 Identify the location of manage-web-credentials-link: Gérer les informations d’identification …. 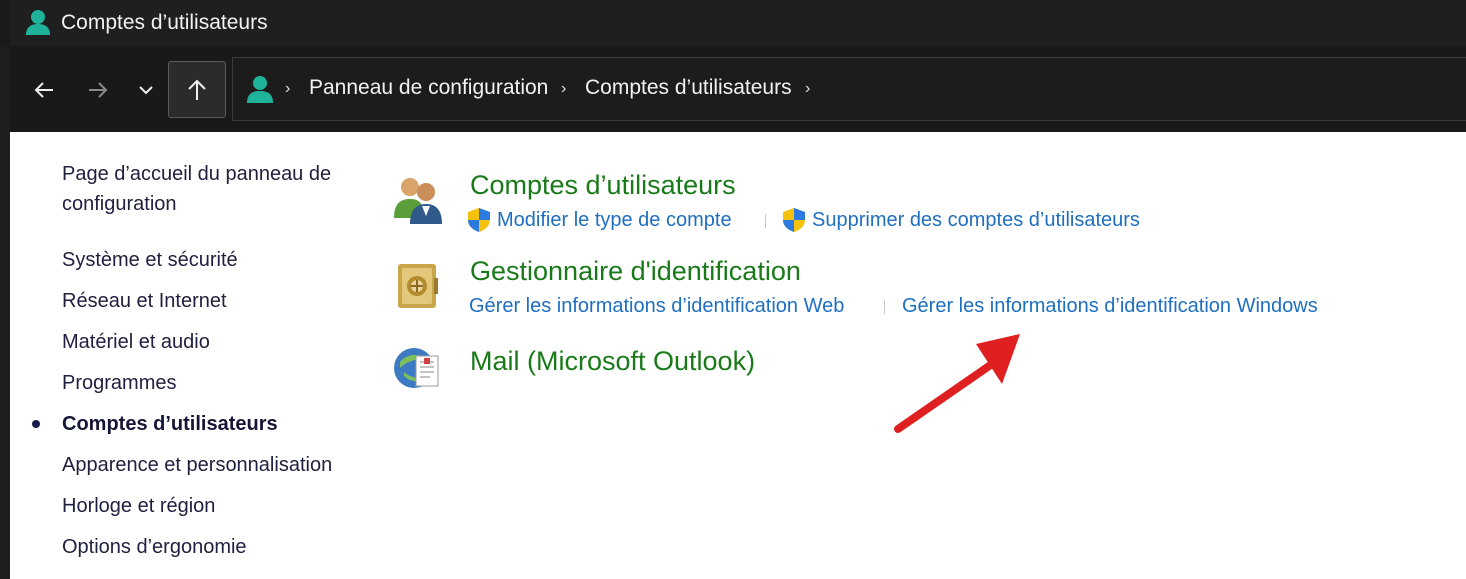
(656, 306).